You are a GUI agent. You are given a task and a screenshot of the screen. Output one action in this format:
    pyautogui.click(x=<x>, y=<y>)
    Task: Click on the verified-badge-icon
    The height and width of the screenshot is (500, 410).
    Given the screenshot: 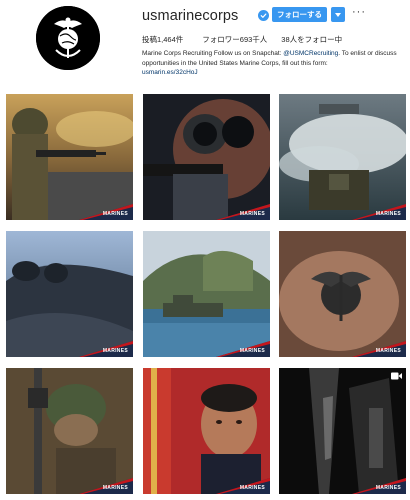 What is the action you would take?
    pyautogui.click(x=263, y=15)
    